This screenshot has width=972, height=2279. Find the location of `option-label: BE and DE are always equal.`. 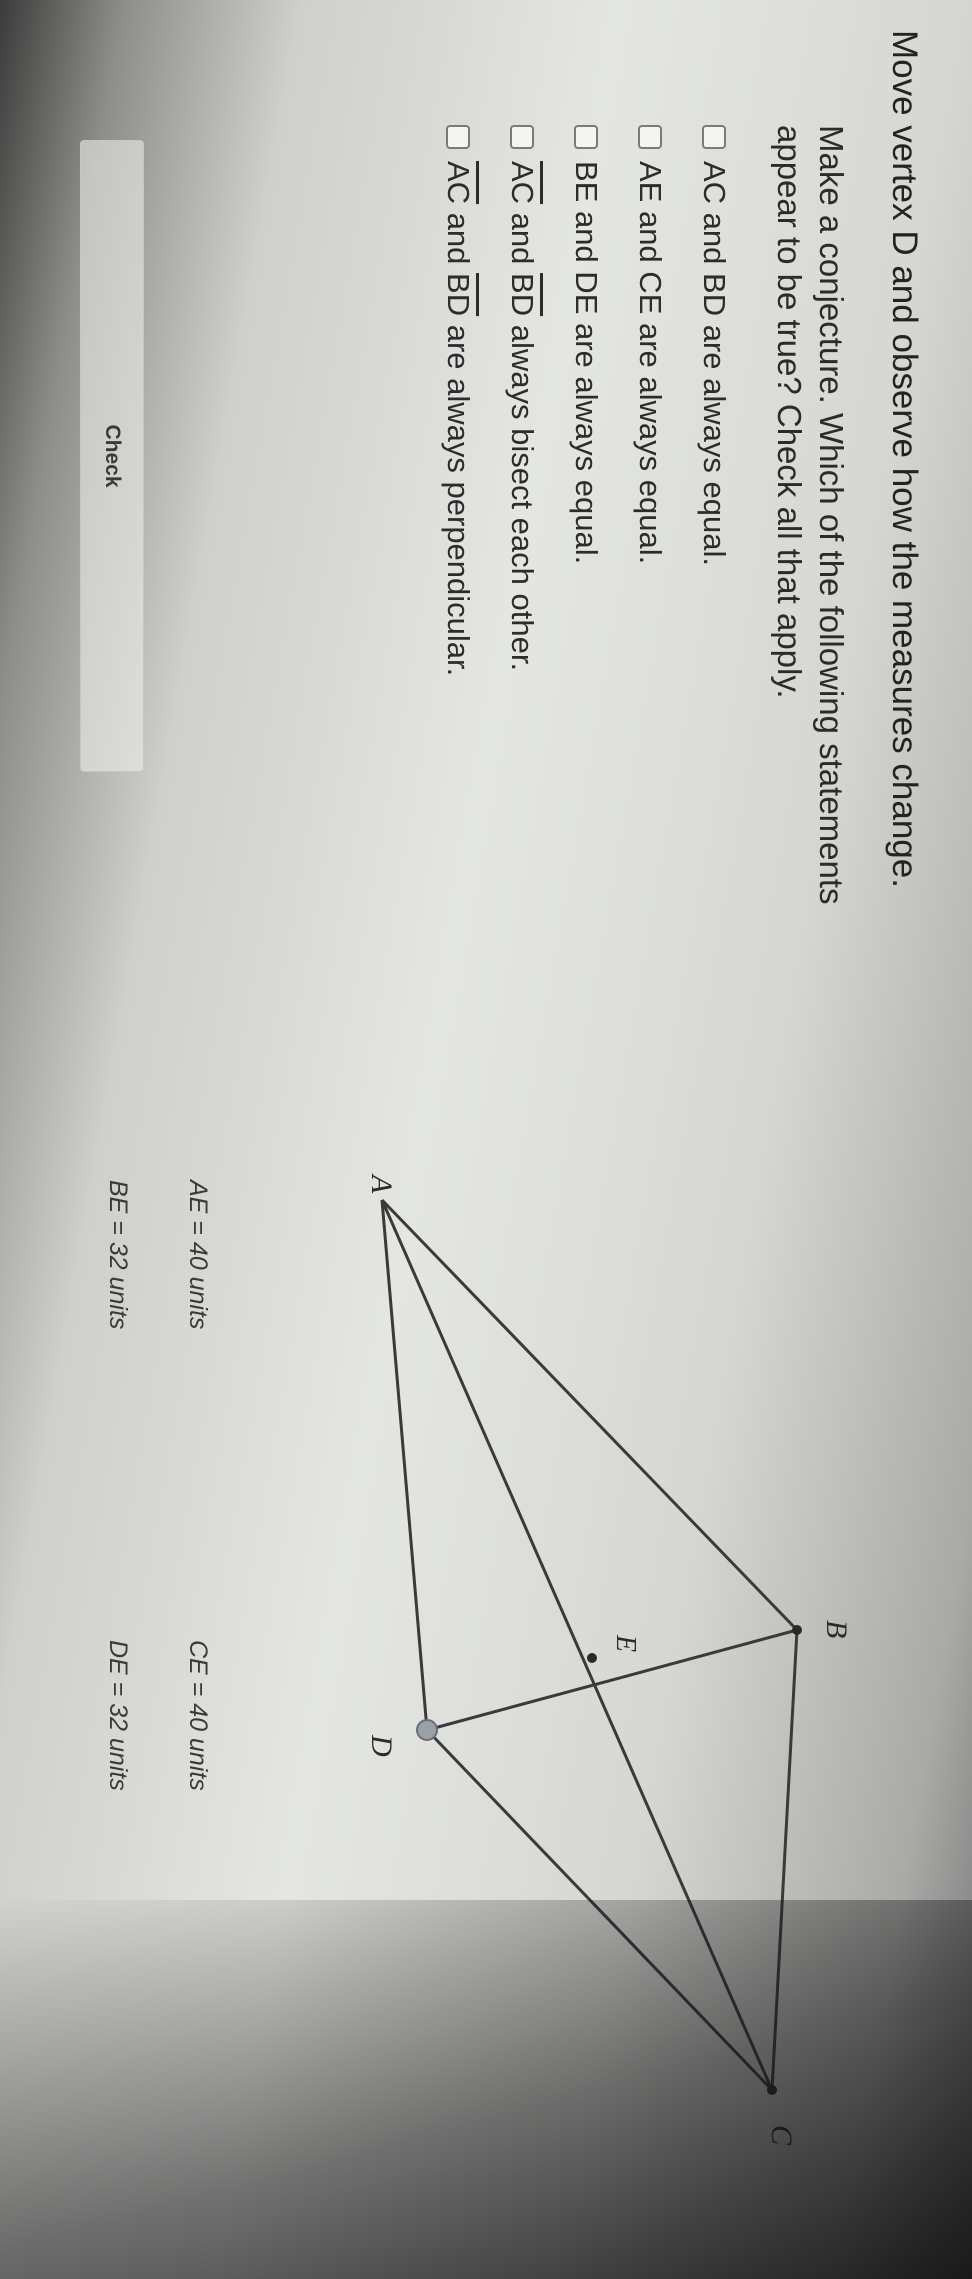

option-label: BE and DE are always equal. is located at coordinates (586, 363).